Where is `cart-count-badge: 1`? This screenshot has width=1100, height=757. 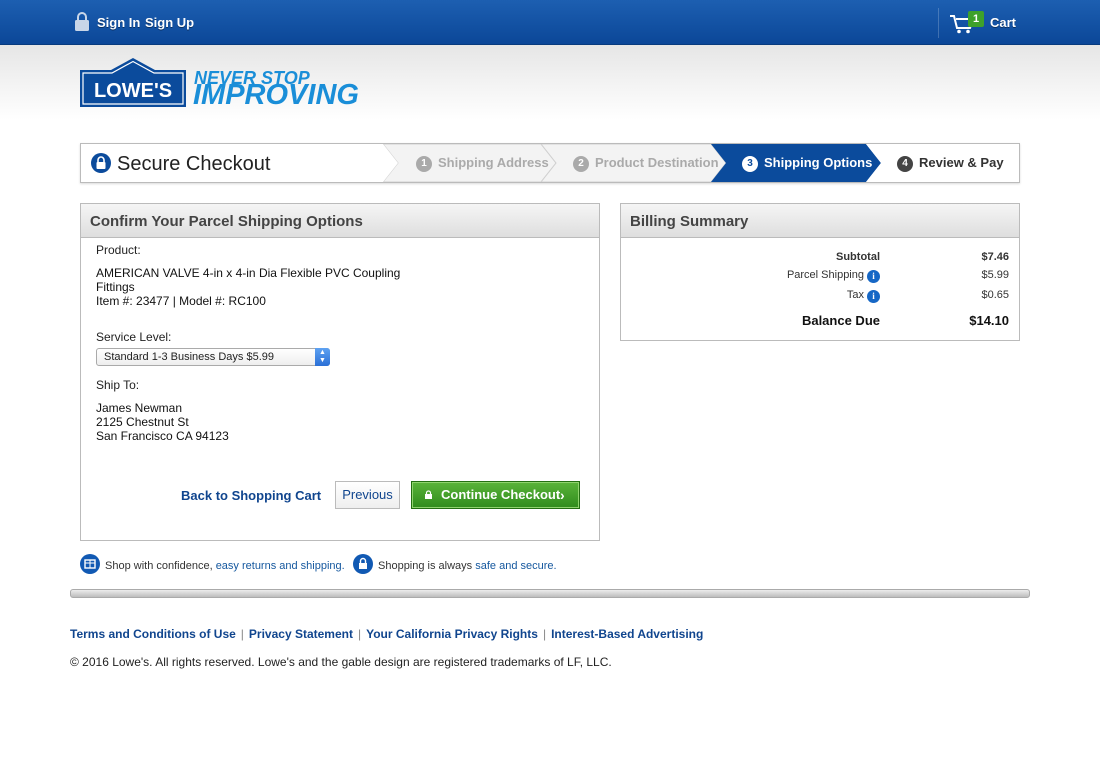 cart-count-badge: 1 is located at coordinates (976, 19).